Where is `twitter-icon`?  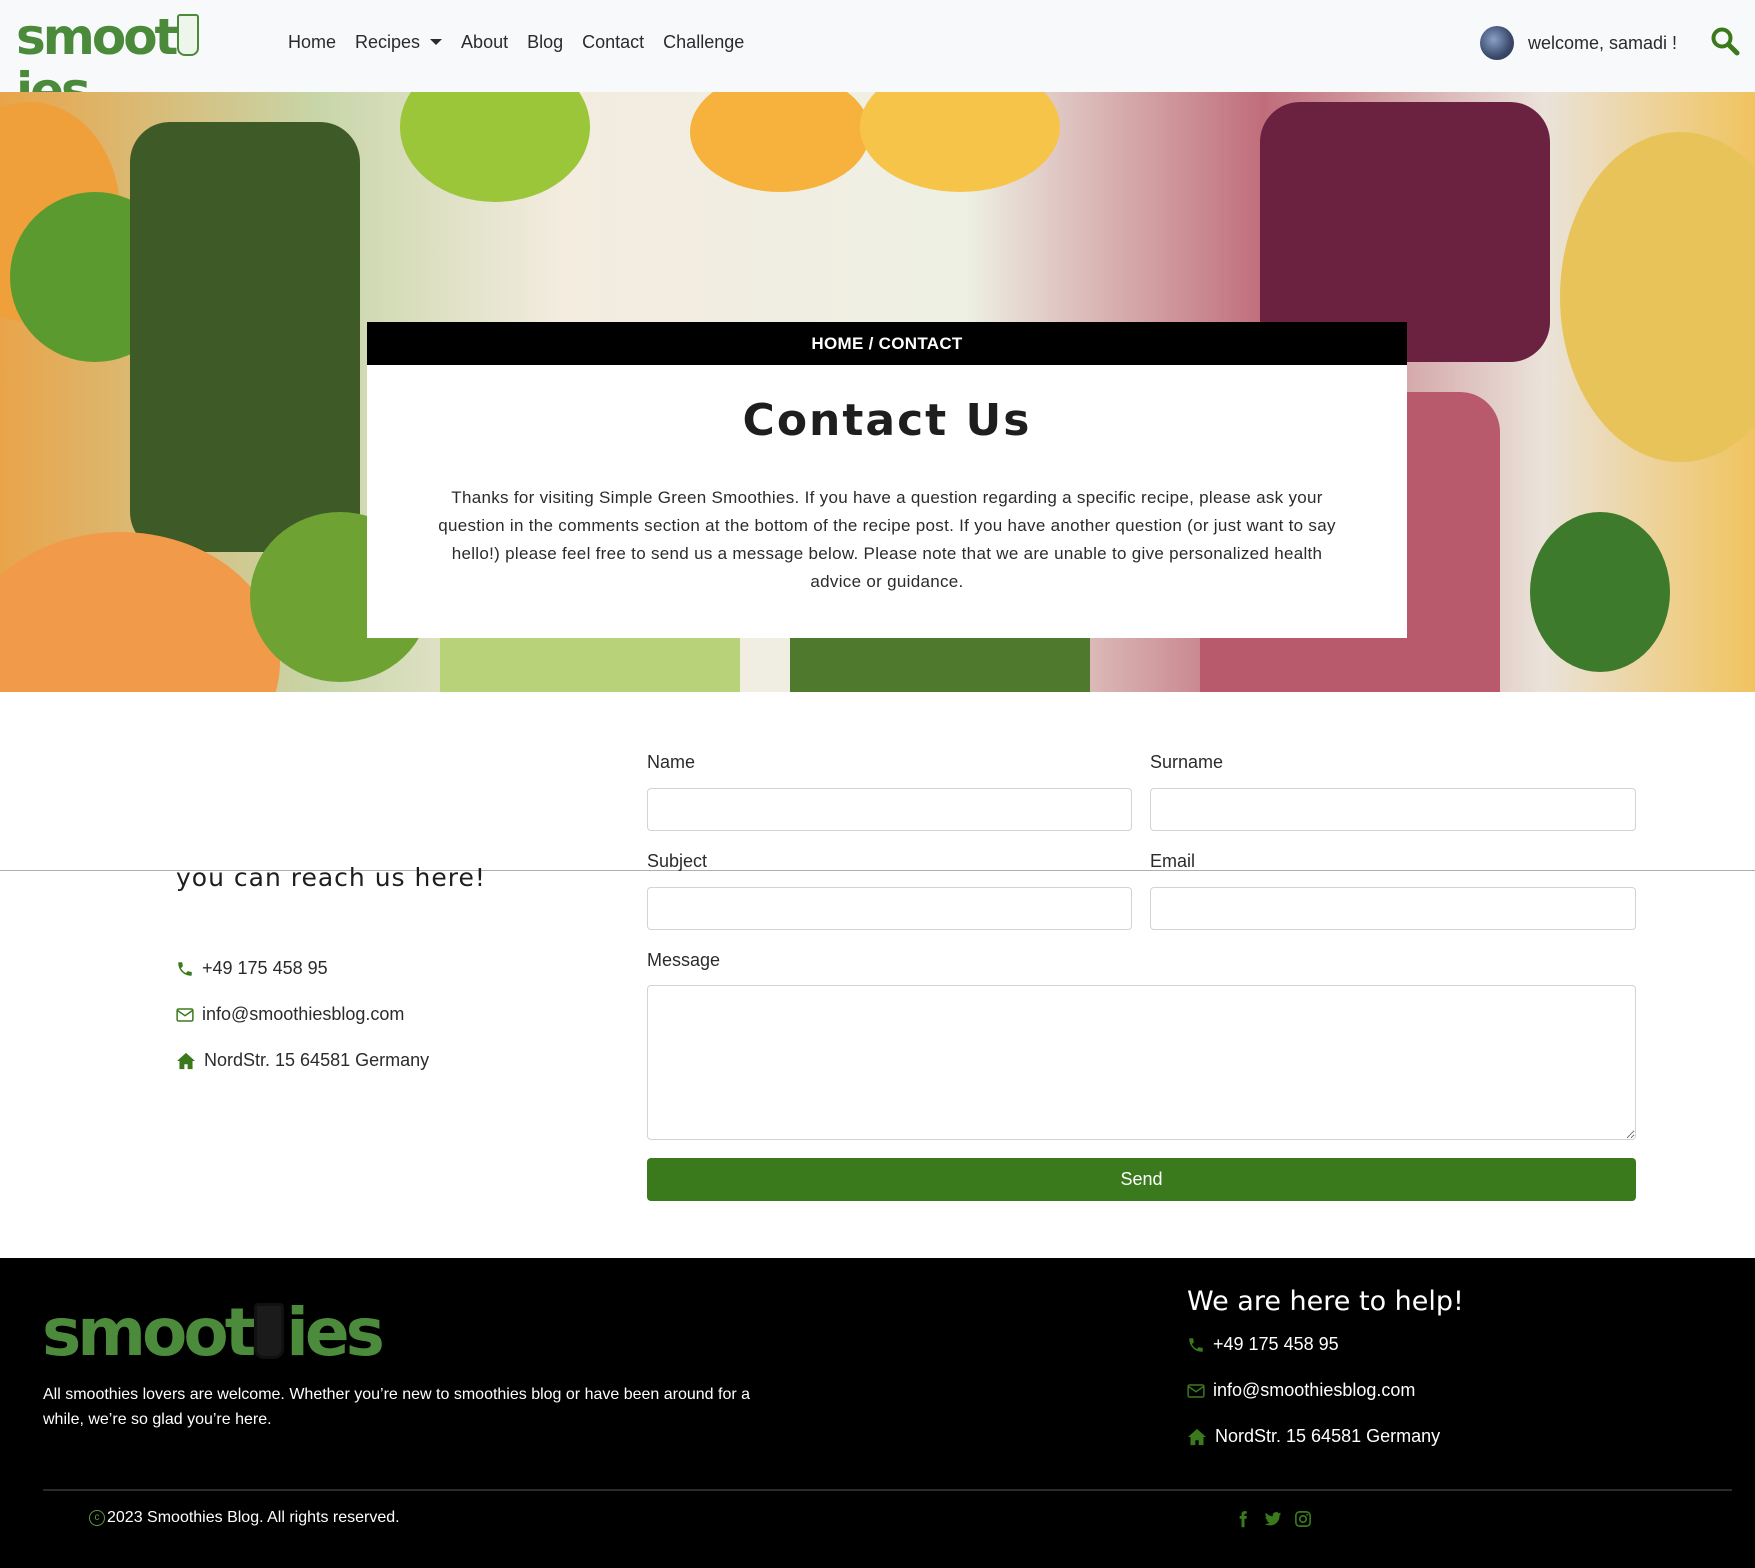
twitter-icon is located at coordinates (1273, 1519).